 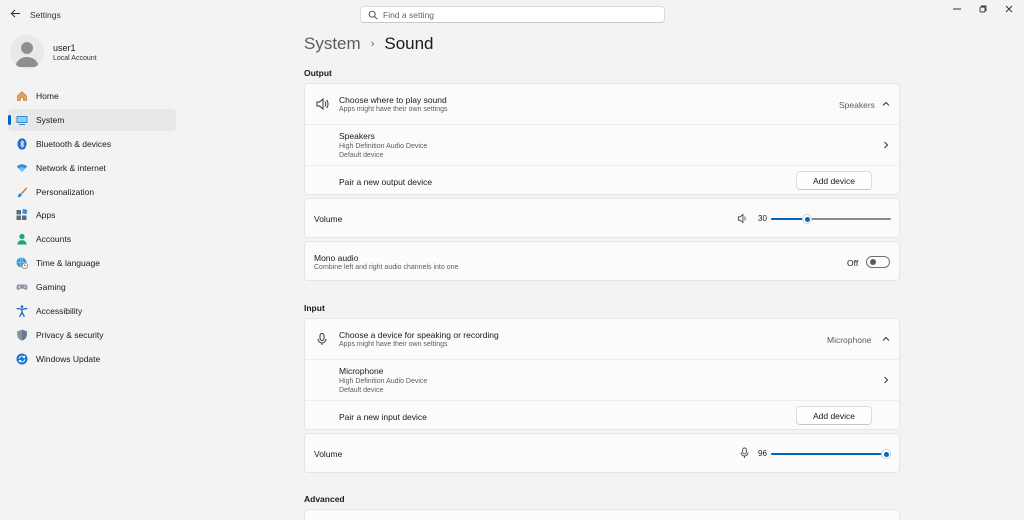 I want to click on selected-input-device: Microphone, so click(x=849, y=340).